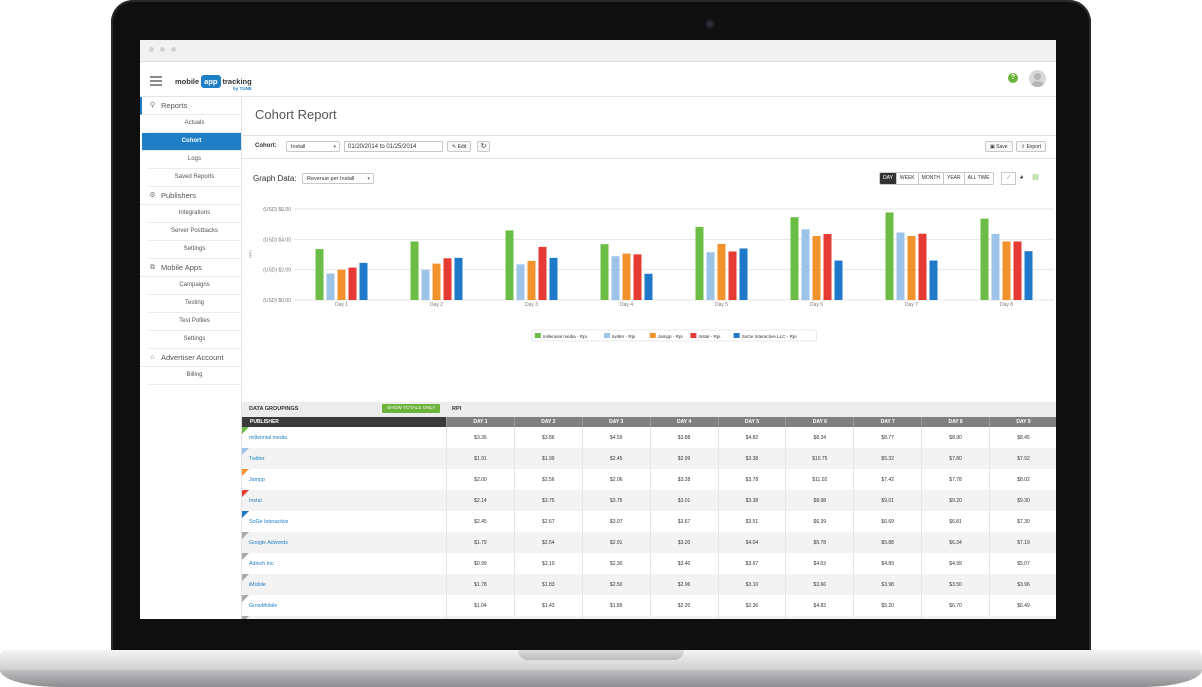  What do you see at coordinates (191, 142) in the screenshot?
I see `sidebar-item-cohort: Cohort` at bounding box center [191, 142].